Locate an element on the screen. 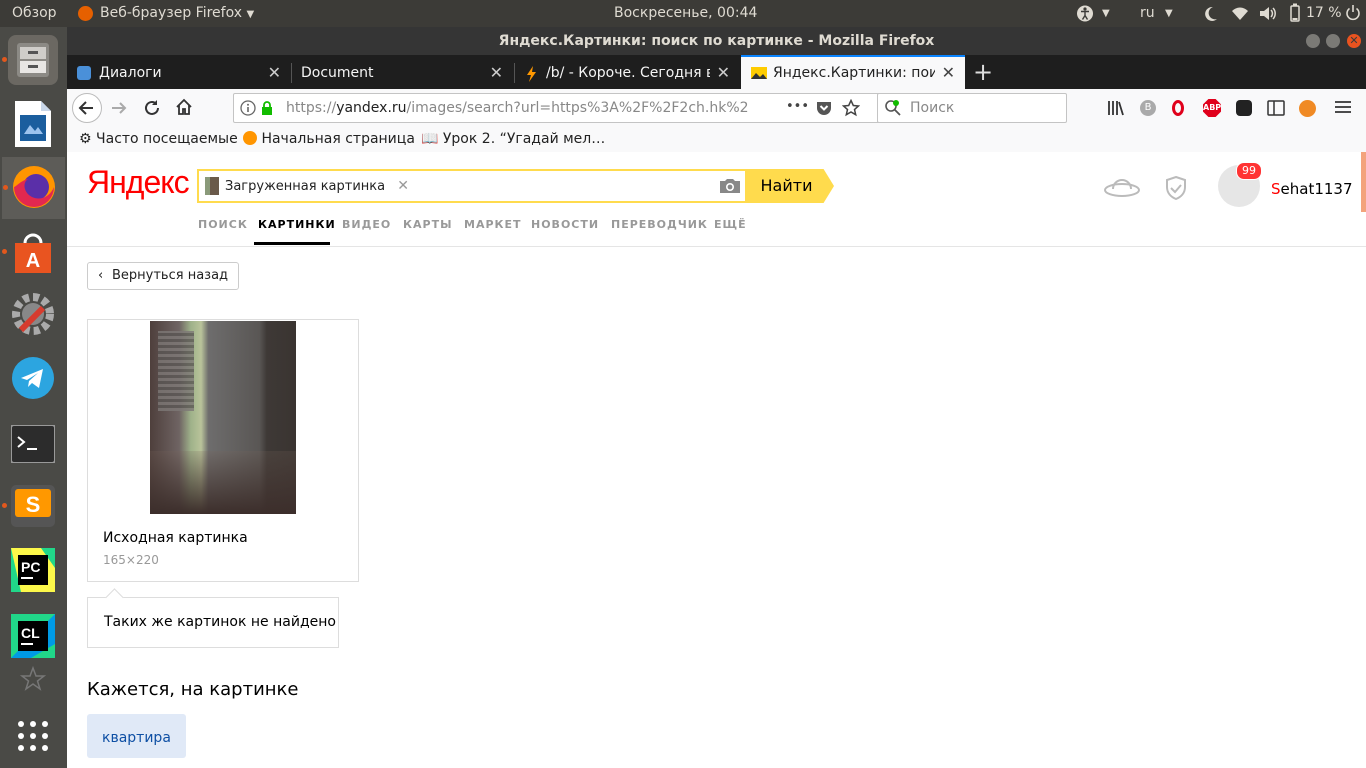 The width and height of the screenshot is (1366, 768). clock: Воскресенье, 00:44 is located at coordinates (685, 13).